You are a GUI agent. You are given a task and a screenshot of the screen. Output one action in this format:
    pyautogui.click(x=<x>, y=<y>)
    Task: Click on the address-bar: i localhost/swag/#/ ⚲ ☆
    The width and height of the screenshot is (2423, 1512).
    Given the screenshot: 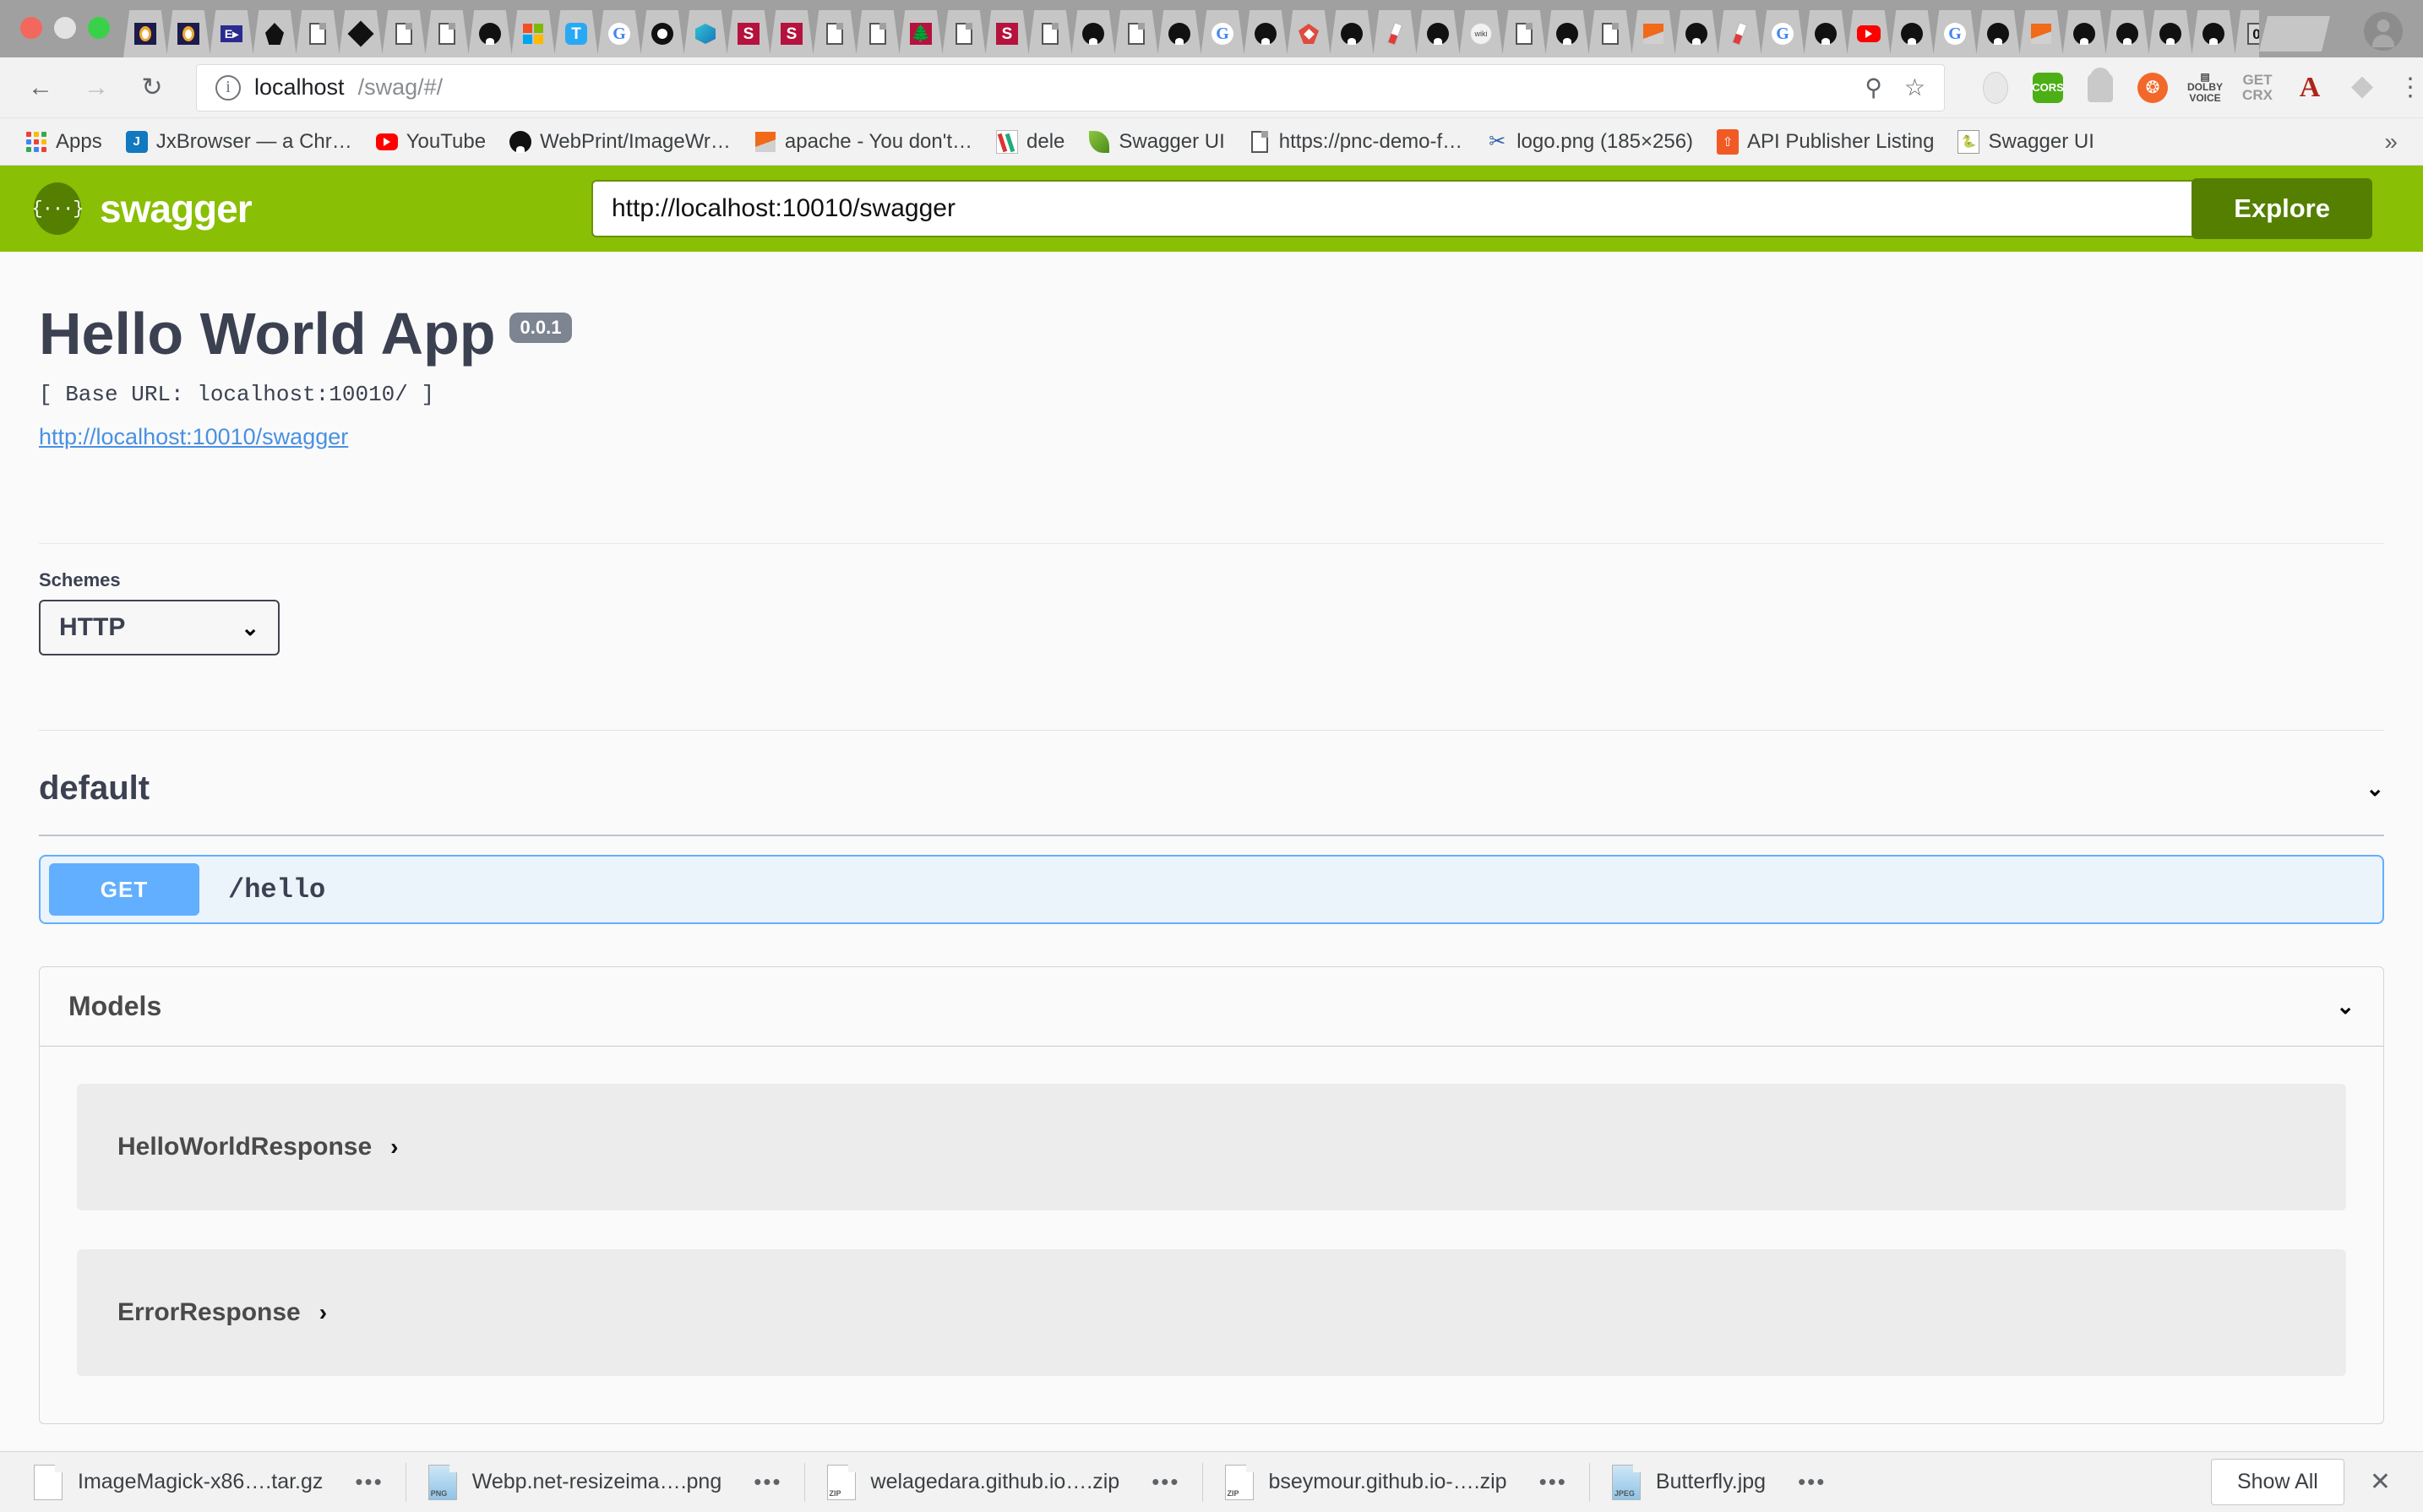 What is the action you would take?
    pyautogui.click(x=1070, y=87)
    